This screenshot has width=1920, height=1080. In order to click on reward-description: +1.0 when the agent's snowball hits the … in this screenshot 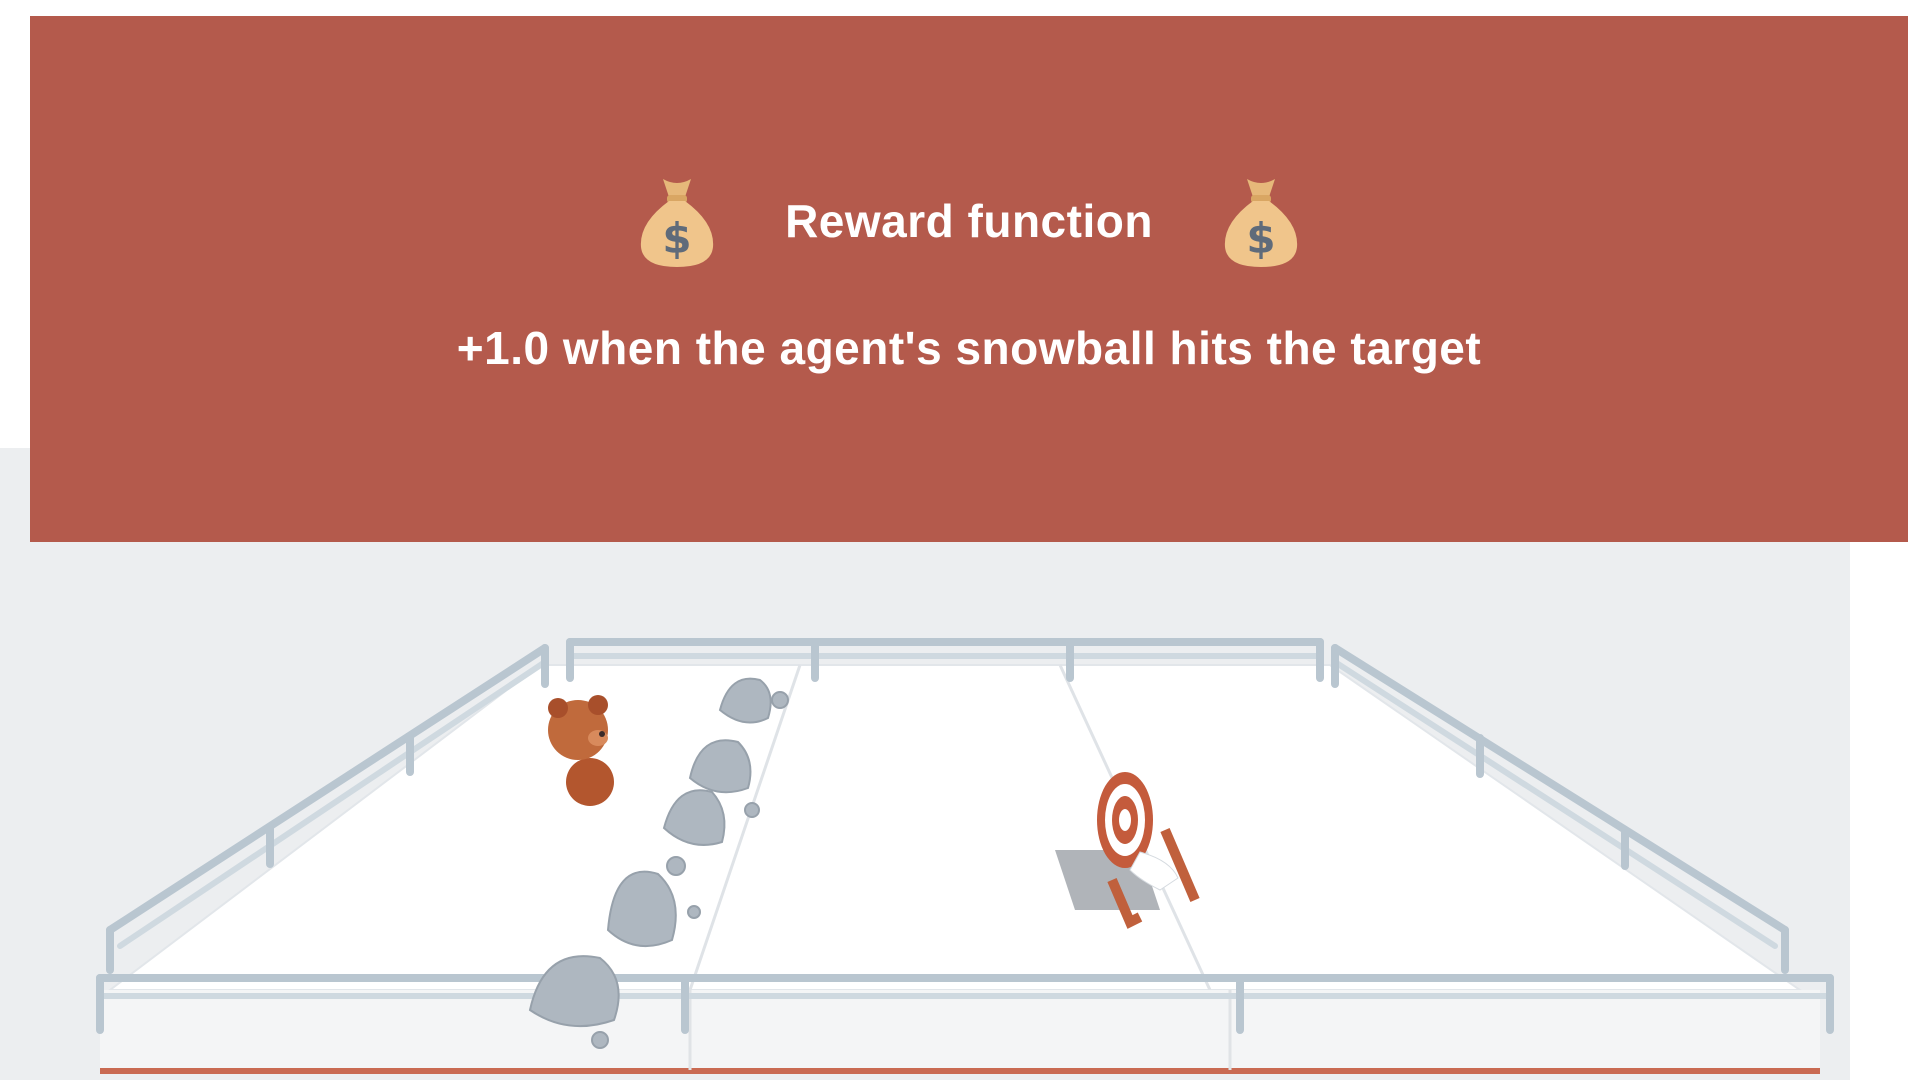, I will do `click(969, 348)`.